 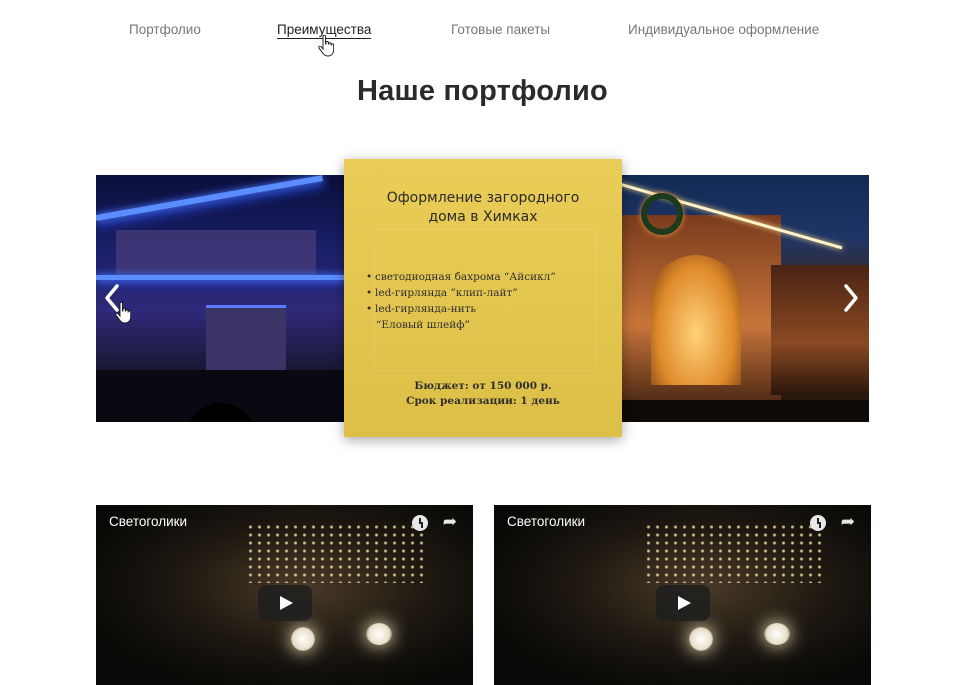 What do you see at coordinates (423, 325) in the screenshot?
I see `list-item-continuation: “Еловый шлейф”` at bounding box center [423, 325].